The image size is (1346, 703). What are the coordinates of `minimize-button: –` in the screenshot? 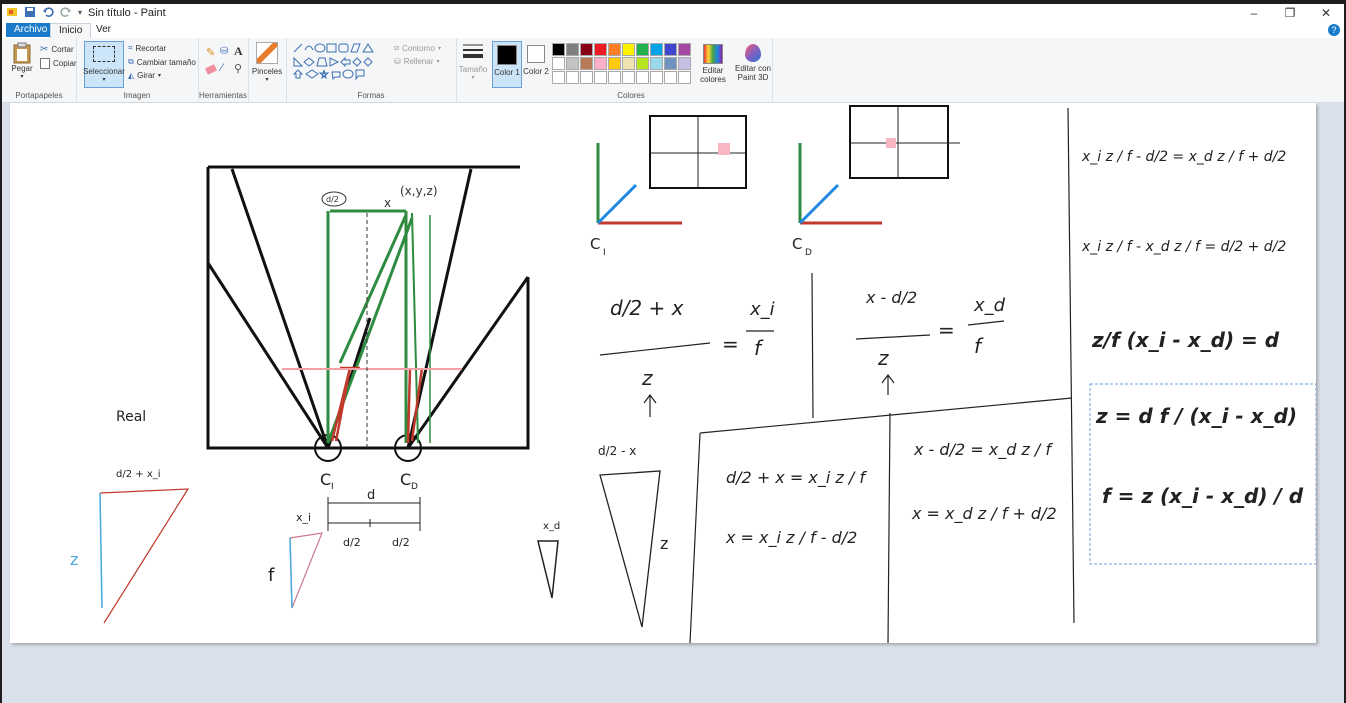 It's located at (1254, 13).